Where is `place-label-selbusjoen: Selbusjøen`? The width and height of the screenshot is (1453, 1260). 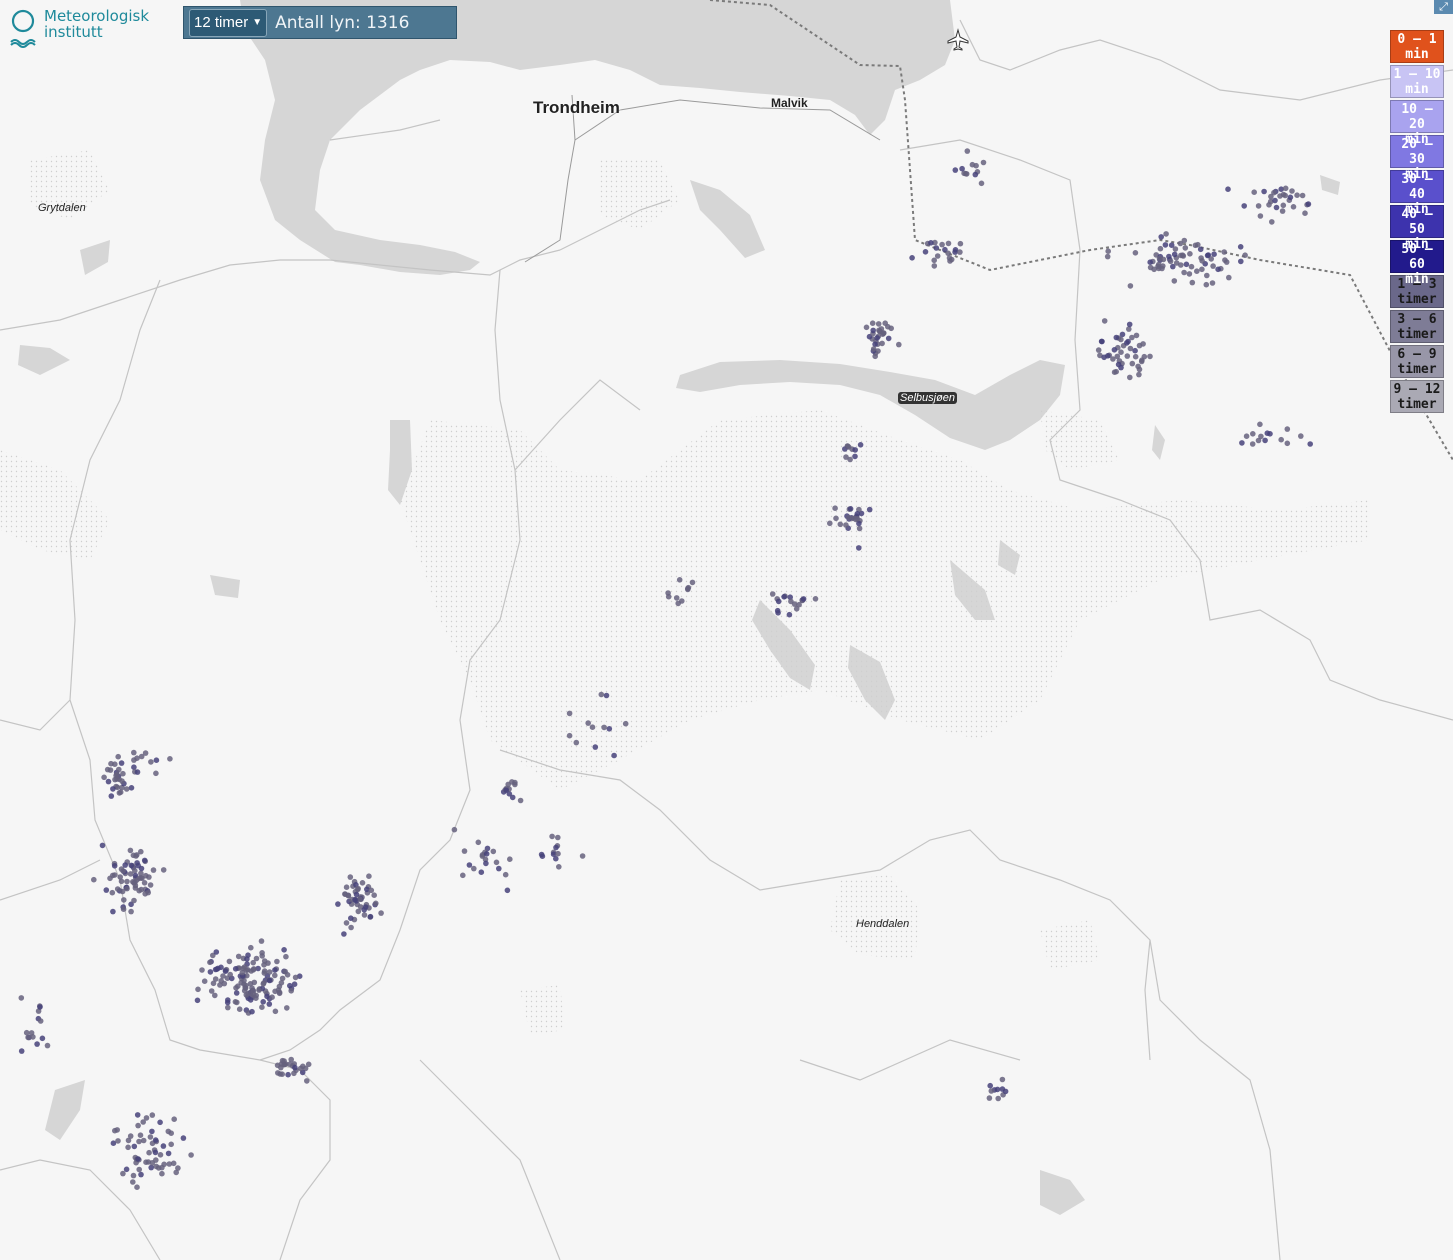 place-label-selbusjoen: Selbusjøen is located at coordinates (928, 398).